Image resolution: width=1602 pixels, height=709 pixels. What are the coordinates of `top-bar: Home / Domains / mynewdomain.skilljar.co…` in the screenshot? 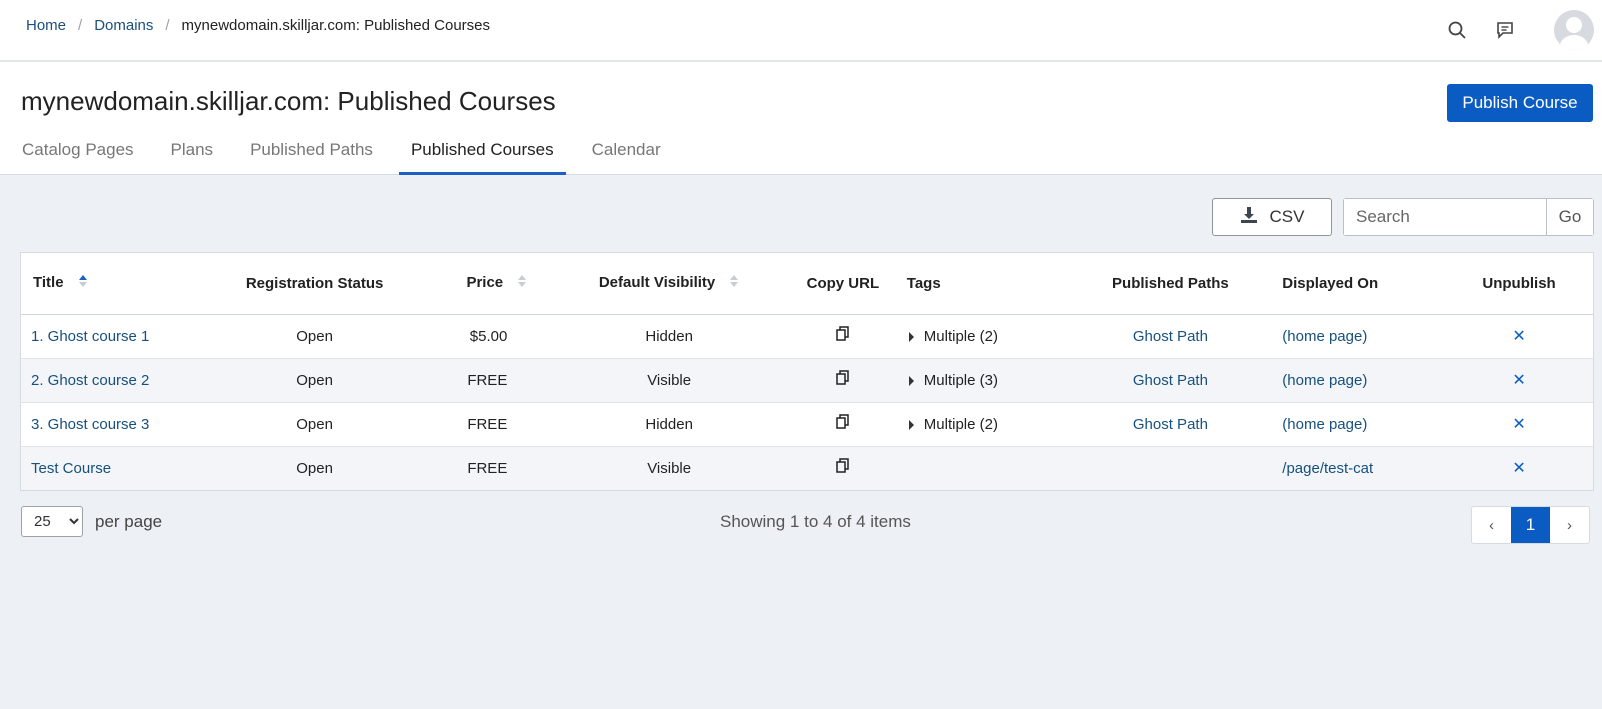 It's located at (801, 31).